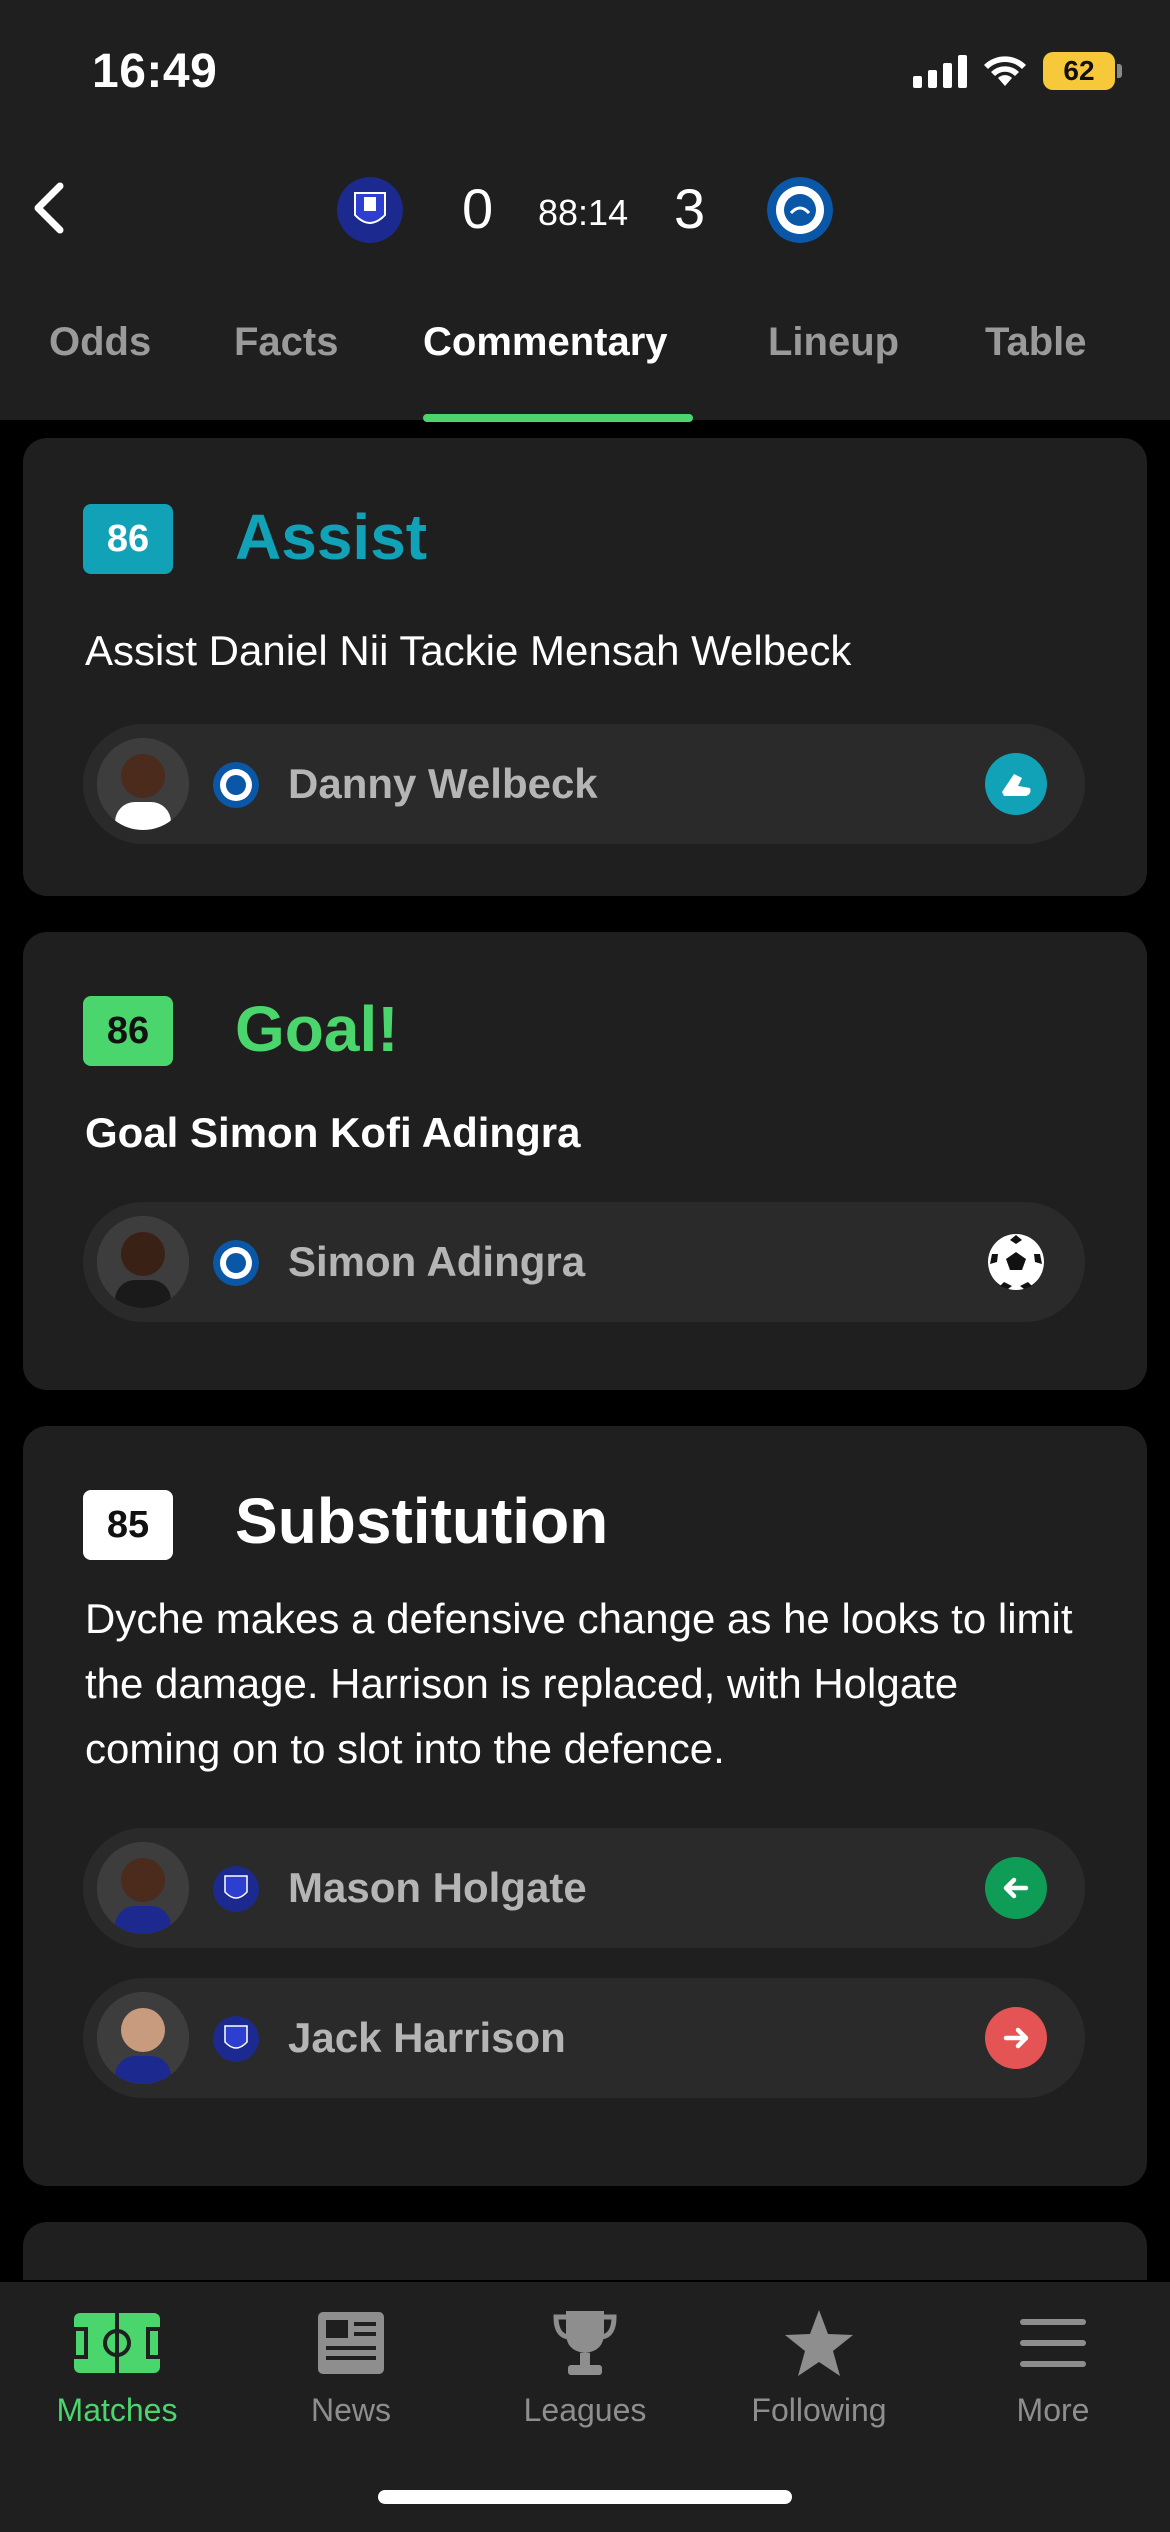  I want to click on nav-label: Following, so click(819, 2410).